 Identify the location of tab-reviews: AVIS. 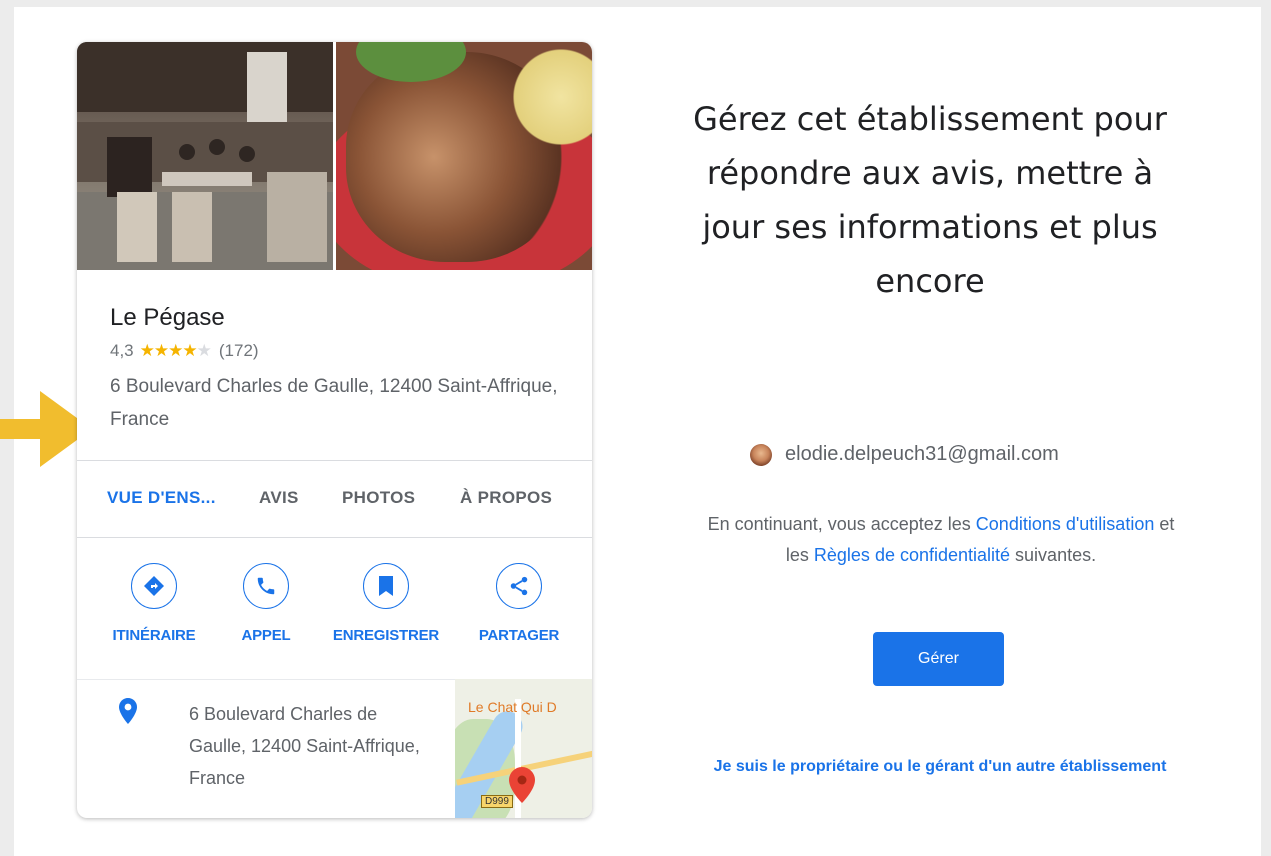
(279, 498).